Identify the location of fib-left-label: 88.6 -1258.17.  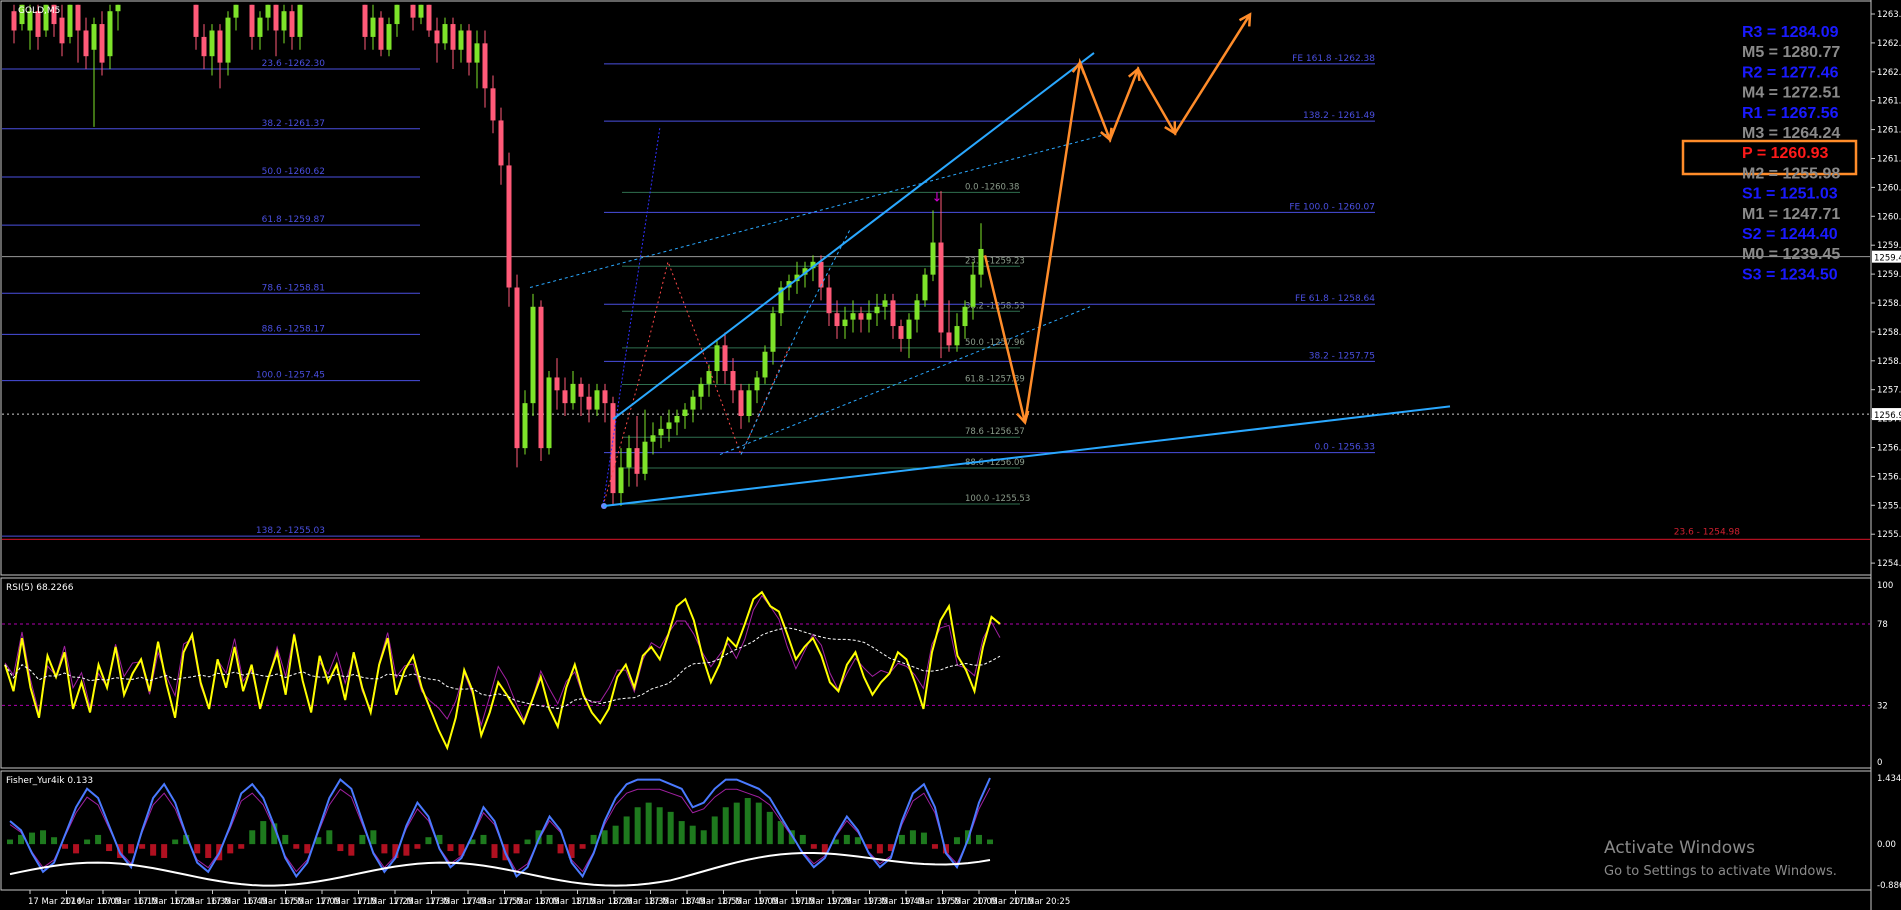
(293, 329).